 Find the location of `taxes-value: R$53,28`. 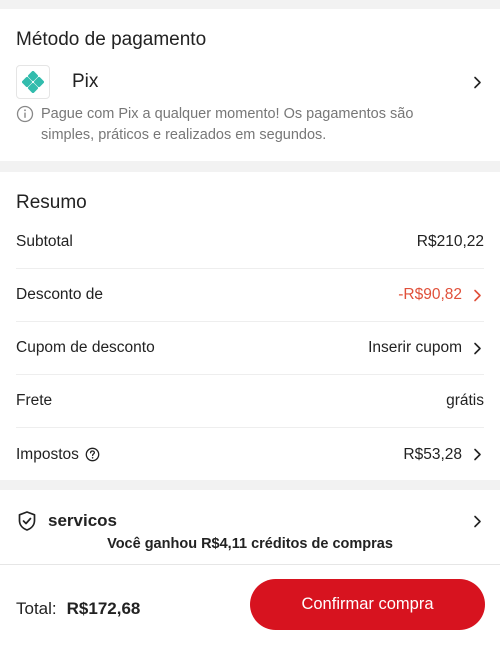

taxes-value: R$53,28 is located at coordinates (443, 455).